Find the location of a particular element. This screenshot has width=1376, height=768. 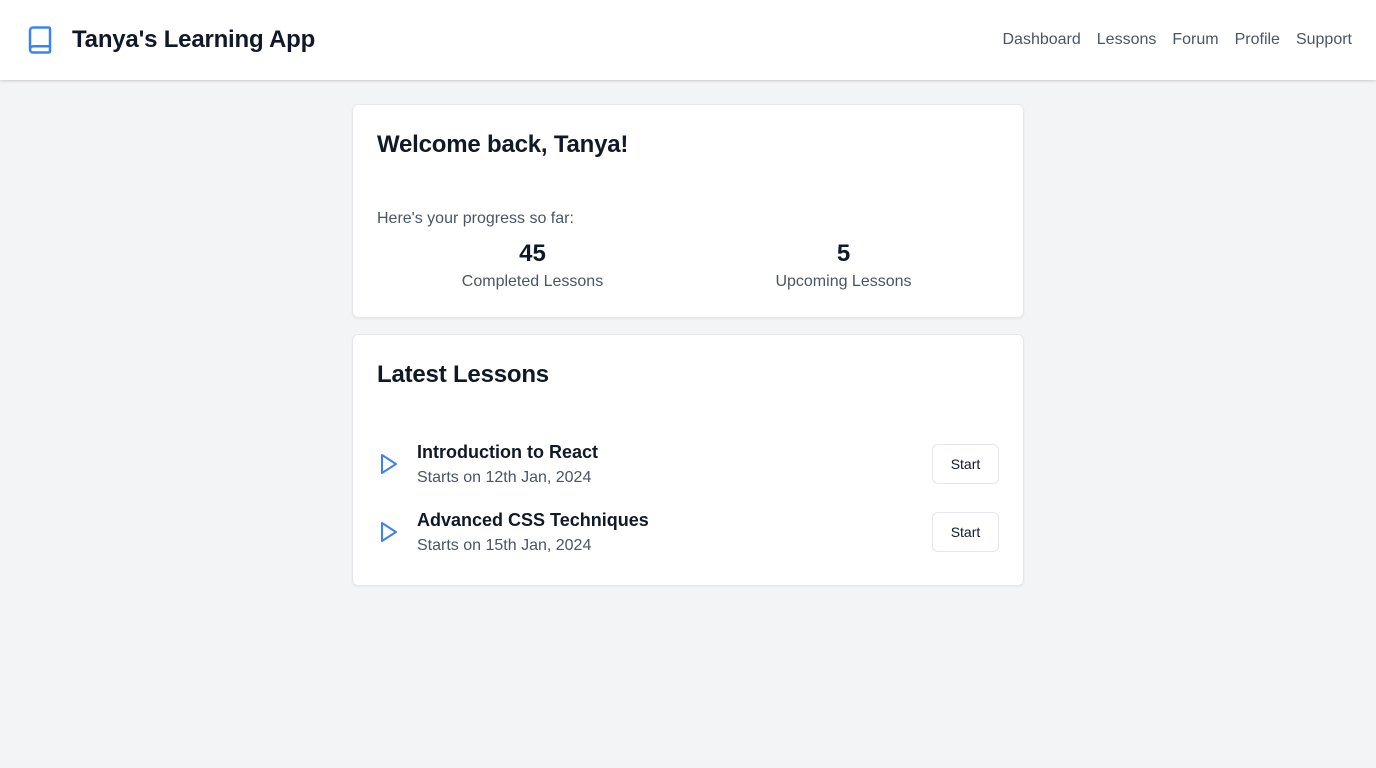

nav-link-lessons: Lessons is located at coordinates (1127, 40).